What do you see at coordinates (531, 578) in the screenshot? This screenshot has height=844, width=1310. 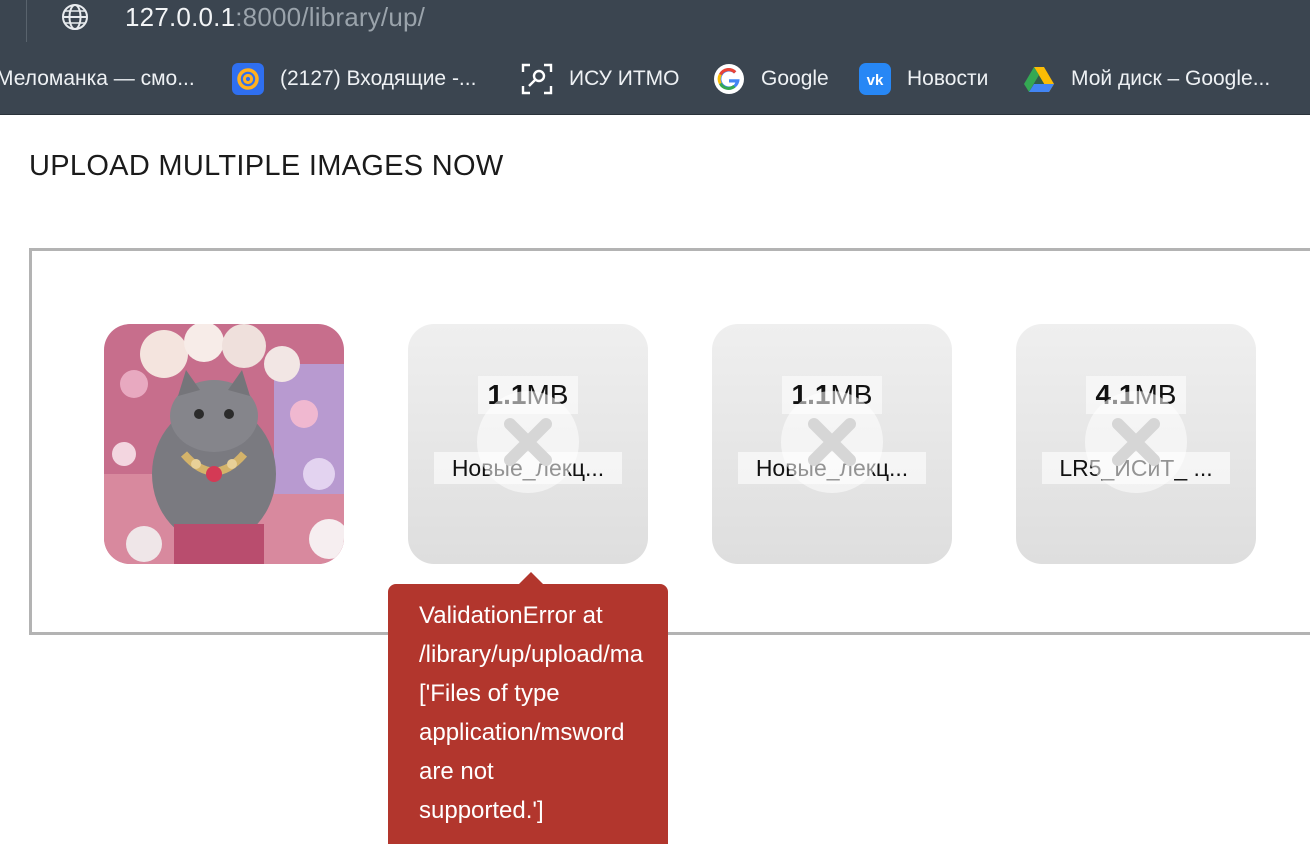 I see `error-tooltip-arrow` at bounding box center [531, 578].